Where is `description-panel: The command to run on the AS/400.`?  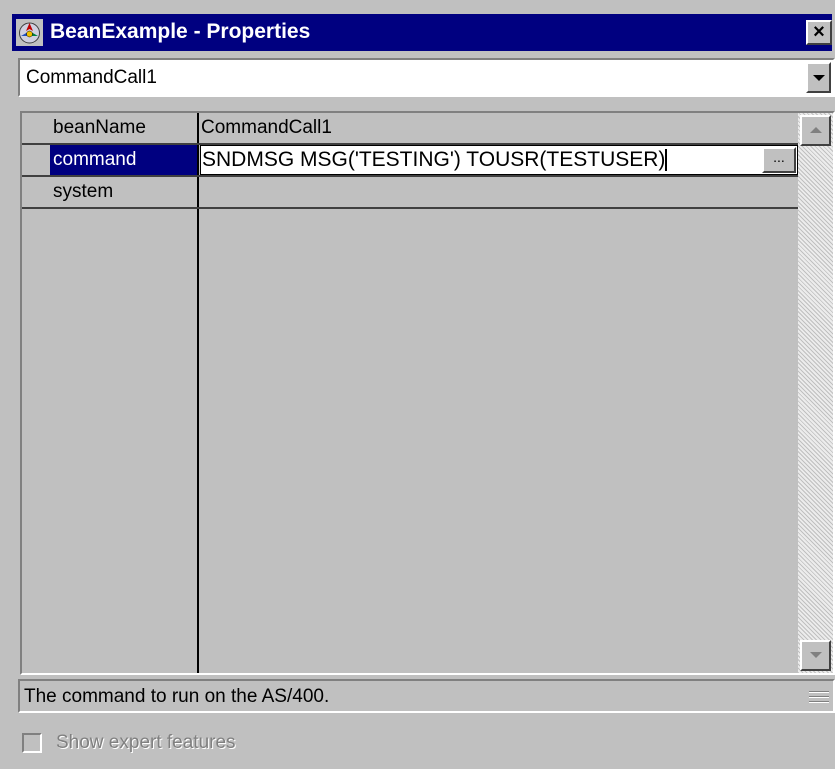 description-panel: The command to run on the AS/400. is located at coordinates (426, 696).